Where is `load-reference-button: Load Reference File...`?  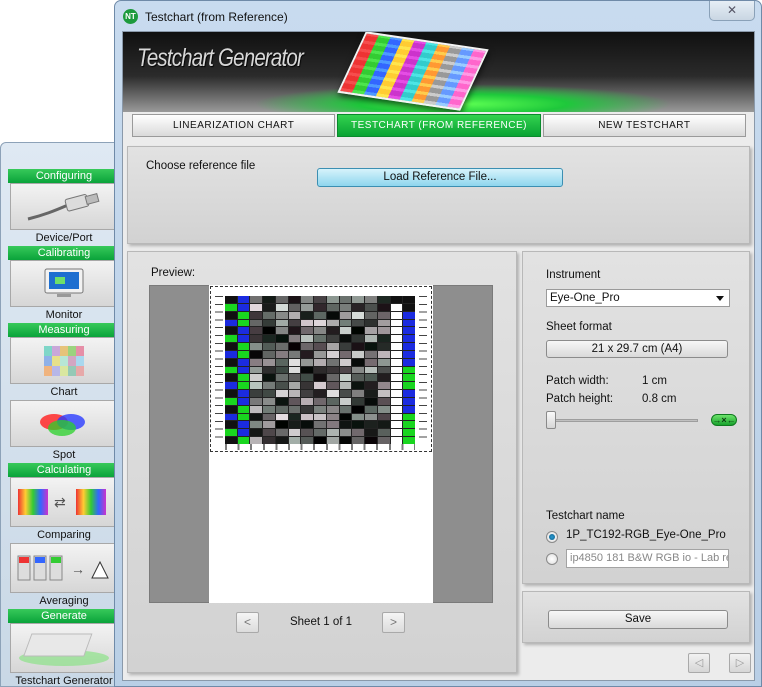 load-reference-button: Load Reference File... is located at coordinates (440, 177).